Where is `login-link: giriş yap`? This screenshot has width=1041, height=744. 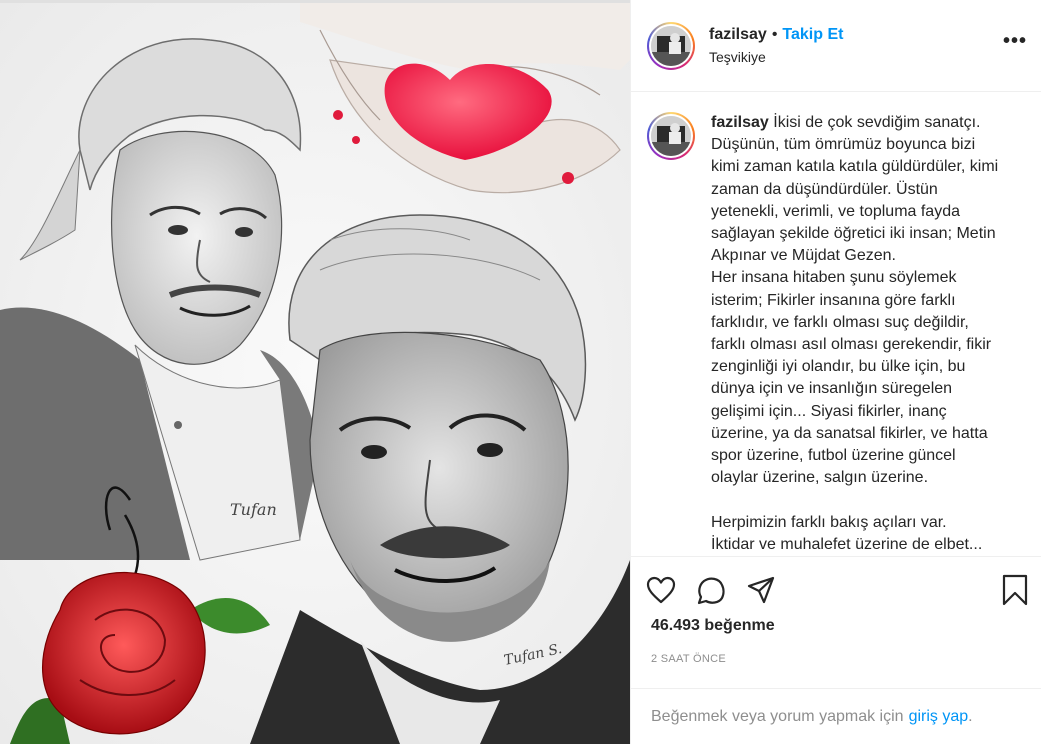
login-link: giriş yap is located at coordinates (939, 717).